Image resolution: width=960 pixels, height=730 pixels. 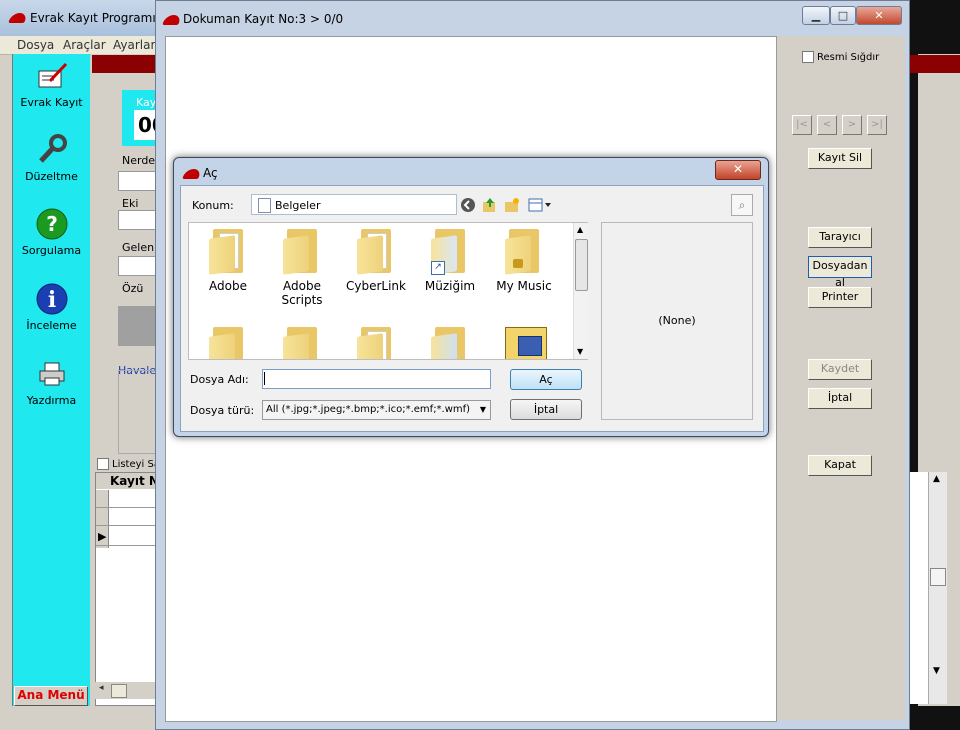 What do you see at coordinates (526, 343) in the screenshot?
I see `control-panel-icon` at bounding box center [526, 343].